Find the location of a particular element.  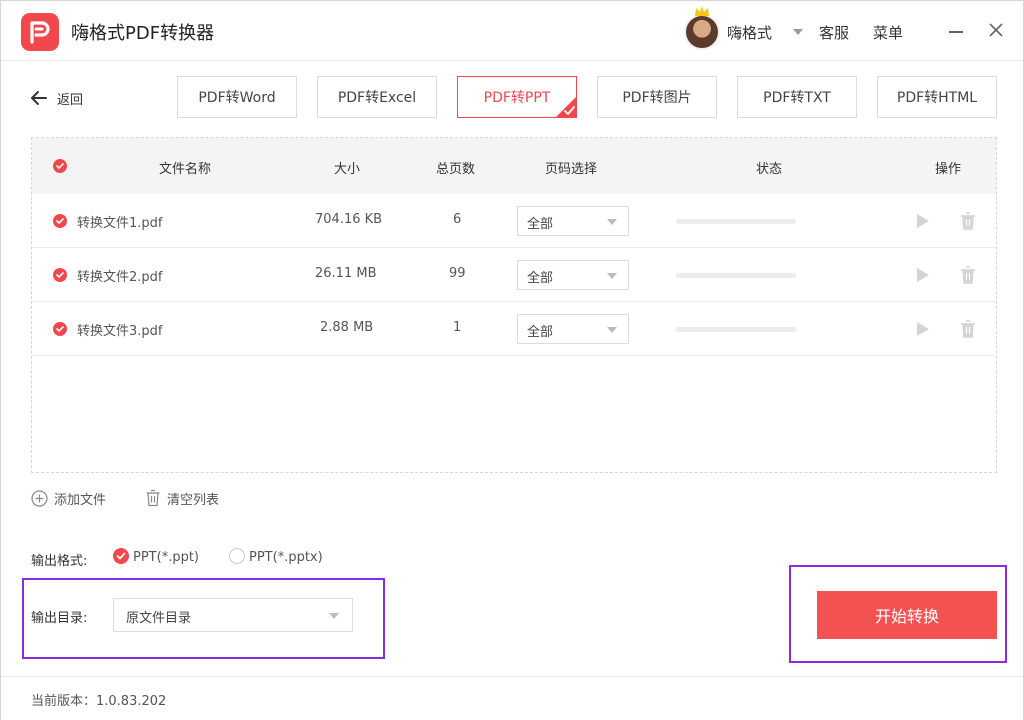

table-row: 转换文件2.pdf 26.11 MB 99 全部 is located at coordinates (514, 275).